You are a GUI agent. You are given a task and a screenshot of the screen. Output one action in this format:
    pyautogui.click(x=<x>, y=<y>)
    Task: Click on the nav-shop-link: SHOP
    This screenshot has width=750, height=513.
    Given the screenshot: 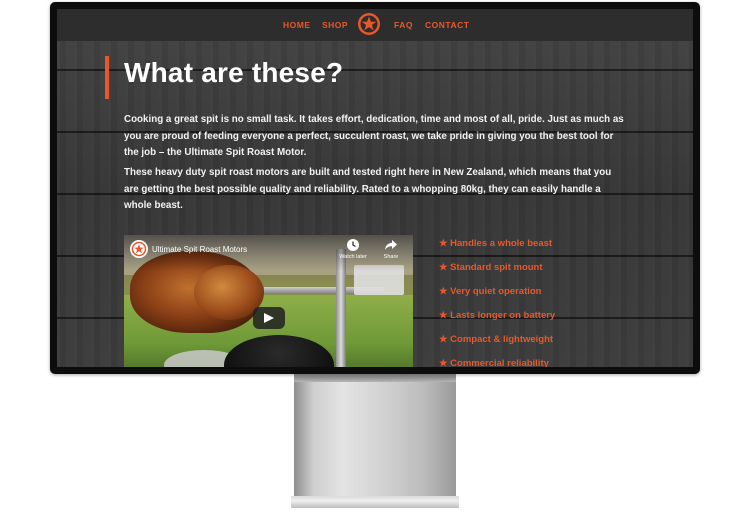 What is the action you would take?
    pyautogui.click(x=335, y=25)
    